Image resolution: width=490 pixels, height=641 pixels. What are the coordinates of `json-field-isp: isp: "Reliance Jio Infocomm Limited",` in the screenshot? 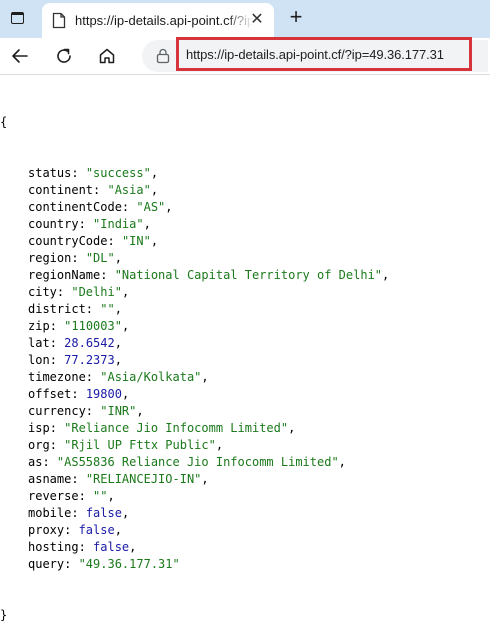 It's located at (162, 428).